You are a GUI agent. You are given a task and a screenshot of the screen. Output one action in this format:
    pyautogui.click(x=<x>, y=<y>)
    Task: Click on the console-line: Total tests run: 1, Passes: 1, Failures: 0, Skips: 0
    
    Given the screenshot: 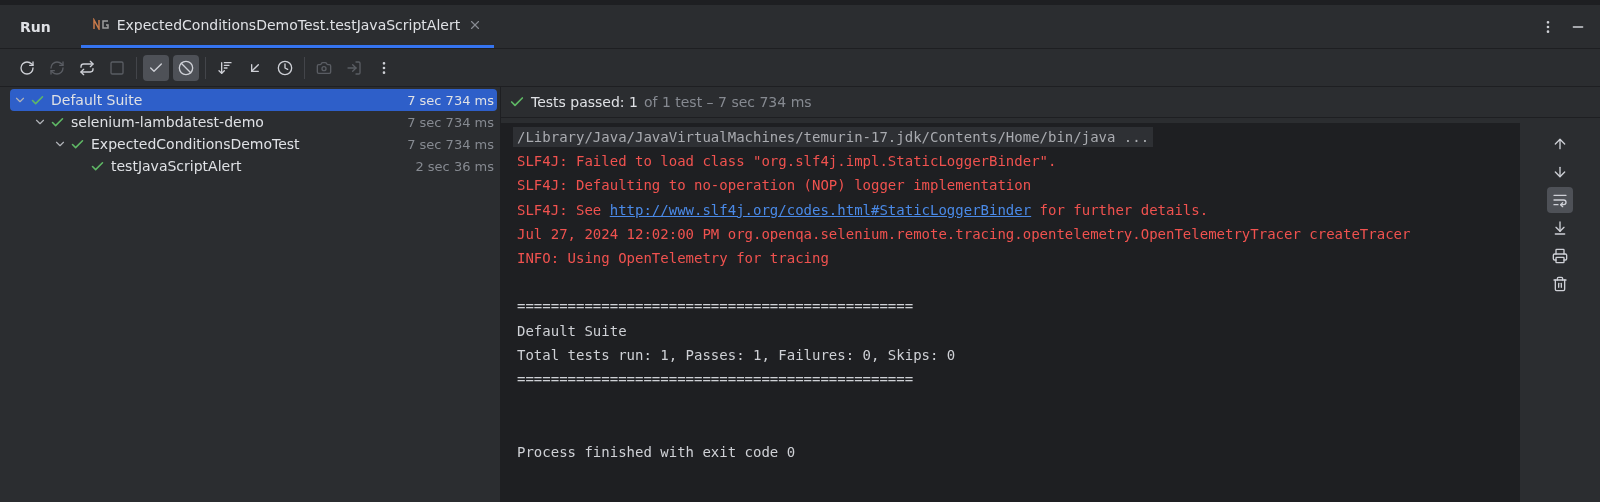 What is the action you would take?
    pyautogui.click(x=736, y=355)
    